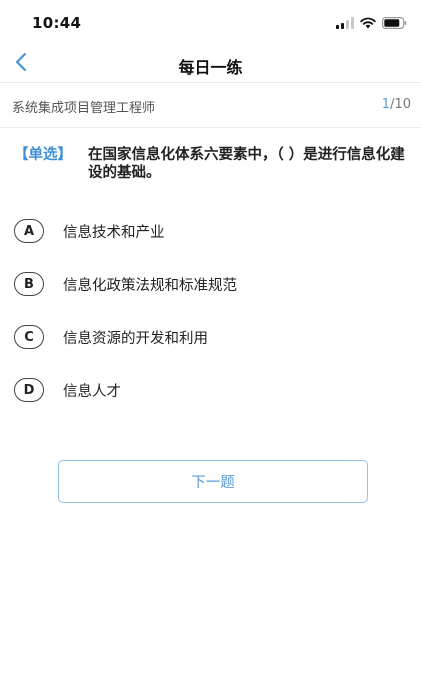  I want to click on option-letter-badge: A, so click(29, 231).